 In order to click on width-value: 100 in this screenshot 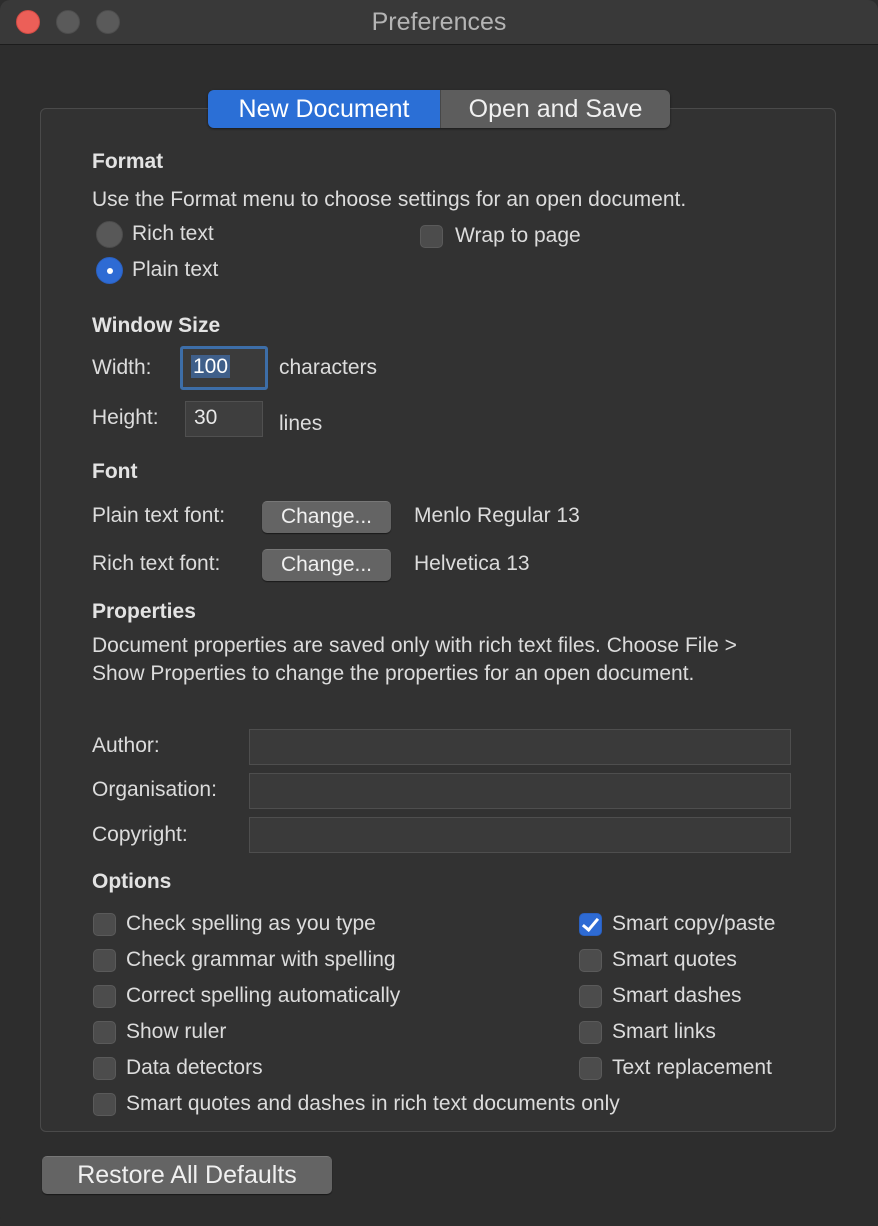, I will do `click(211, 366)`.